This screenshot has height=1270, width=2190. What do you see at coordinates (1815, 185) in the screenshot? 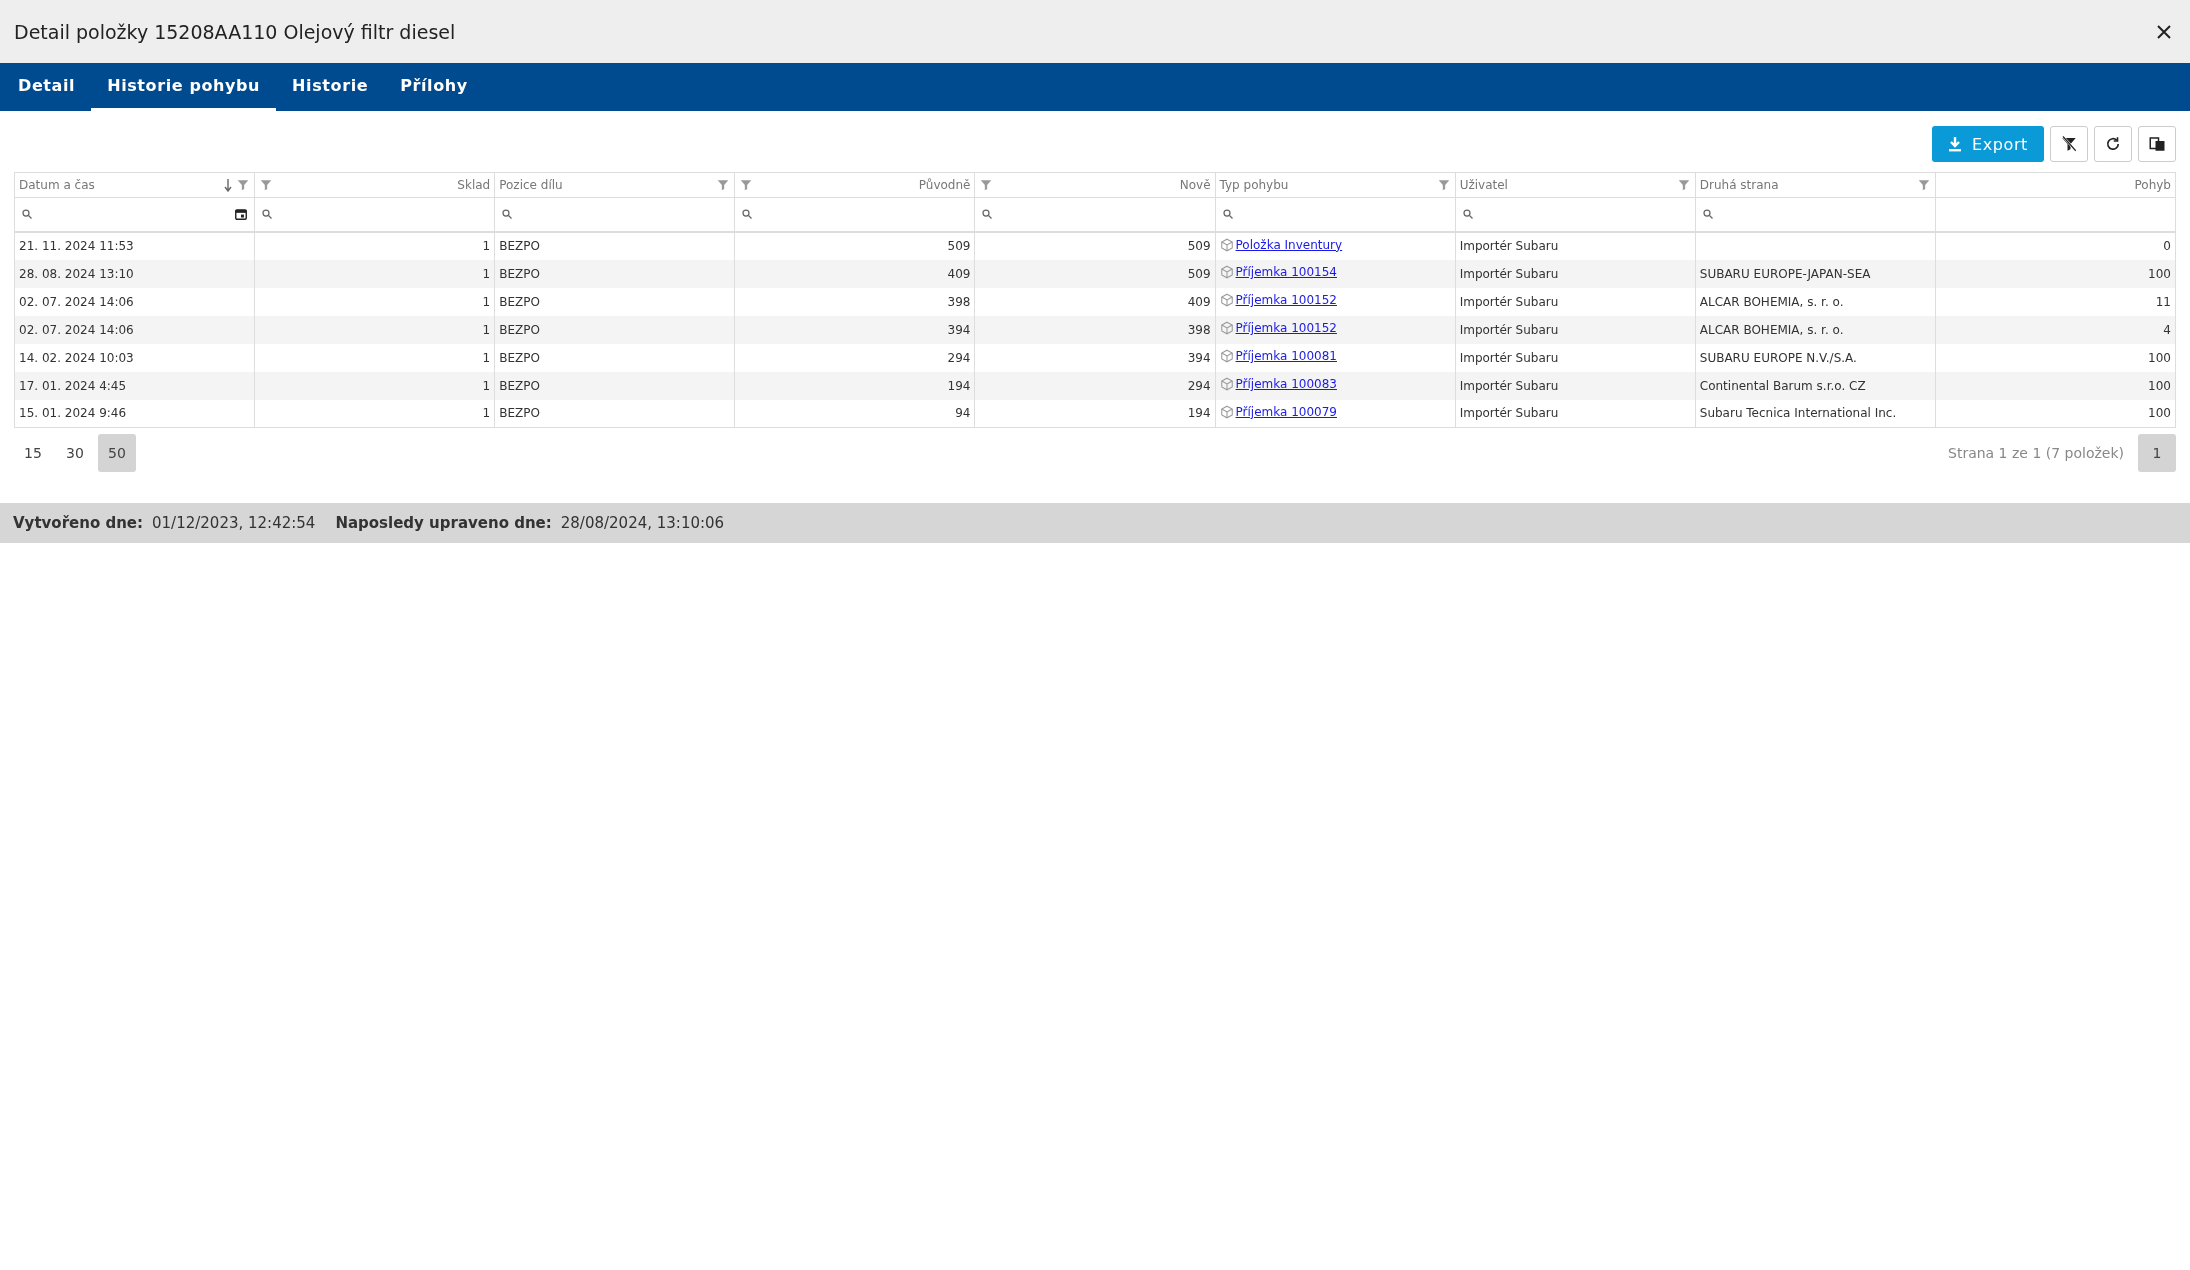
I see `column-header: Druhá strana` at bounding box center [1815, 185].